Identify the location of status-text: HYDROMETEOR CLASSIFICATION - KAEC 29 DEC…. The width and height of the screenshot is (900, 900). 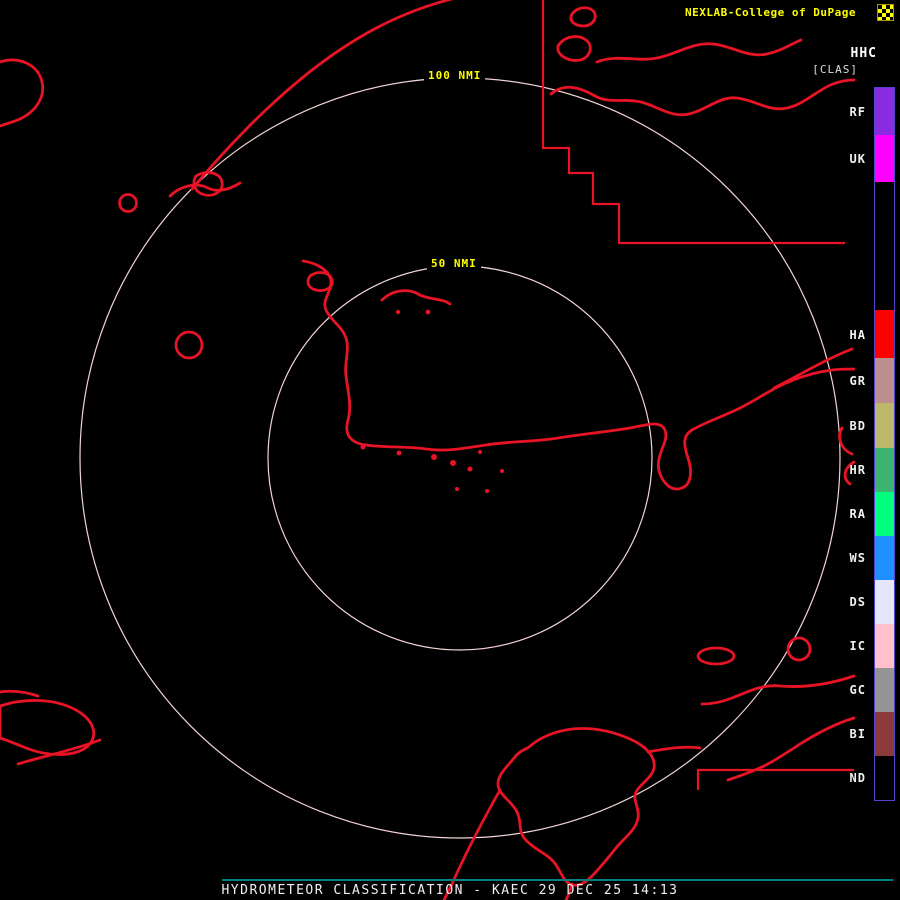
(450, 890).